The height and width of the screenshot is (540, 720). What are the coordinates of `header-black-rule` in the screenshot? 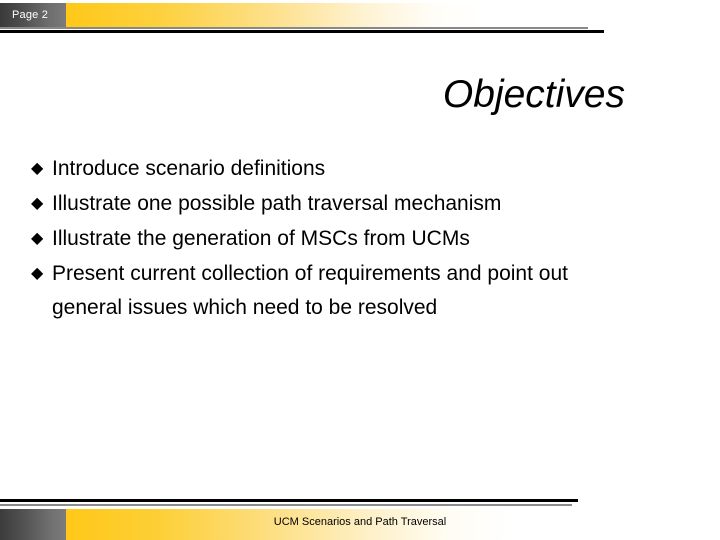 It's located at (302, 31).